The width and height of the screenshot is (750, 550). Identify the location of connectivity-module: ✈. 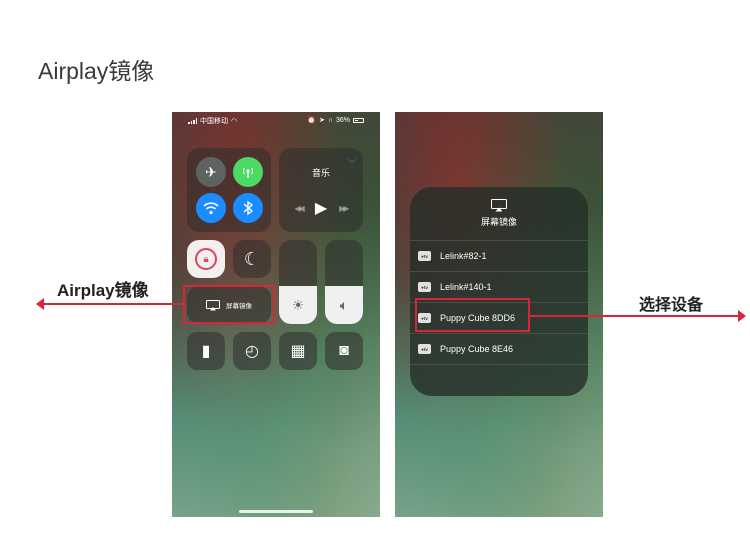
(229, 190).